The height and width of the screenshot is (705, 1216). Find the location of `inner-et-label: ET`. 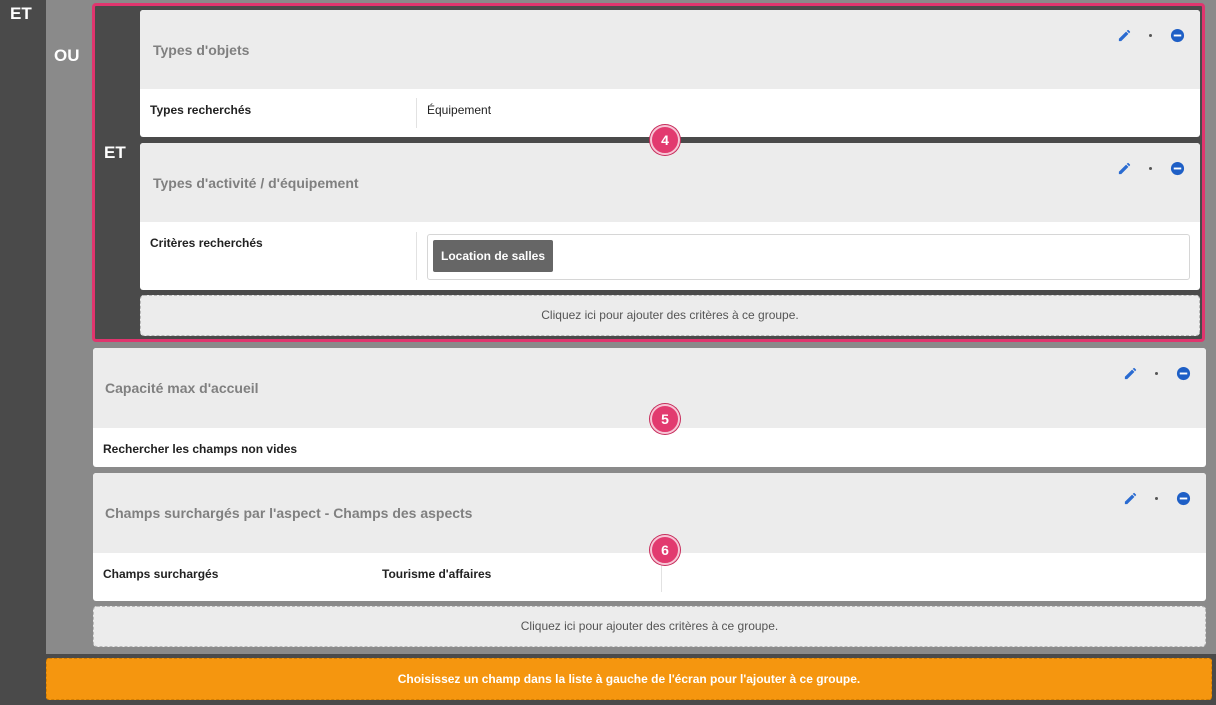

inner-et-label: ET is located at coordinates (115, 152).